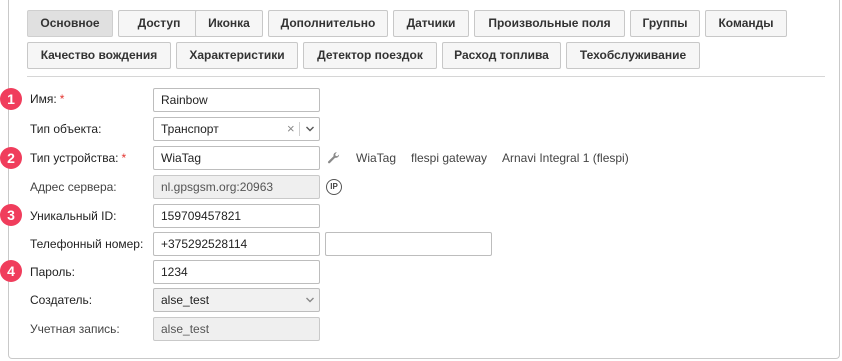  What do you see at coordinates (565, 158) in the screenshot?
I see `device-type-option-arnavi: Arnavi Integral 1 (flespi)` at bounding box center [565, 158].